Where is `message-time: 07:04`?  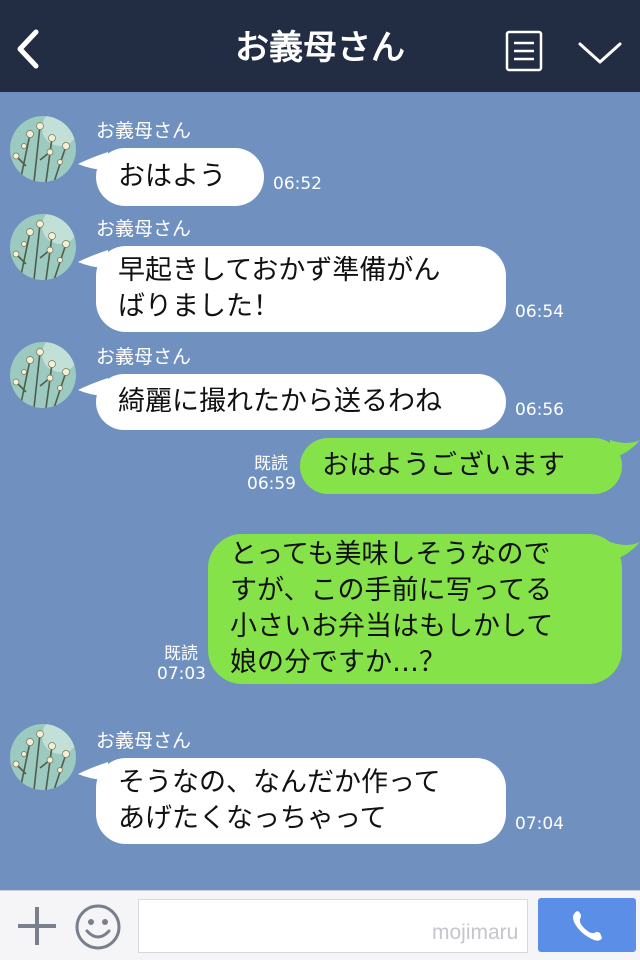 message-time: 07:04 is located at coordinates (539, 824).